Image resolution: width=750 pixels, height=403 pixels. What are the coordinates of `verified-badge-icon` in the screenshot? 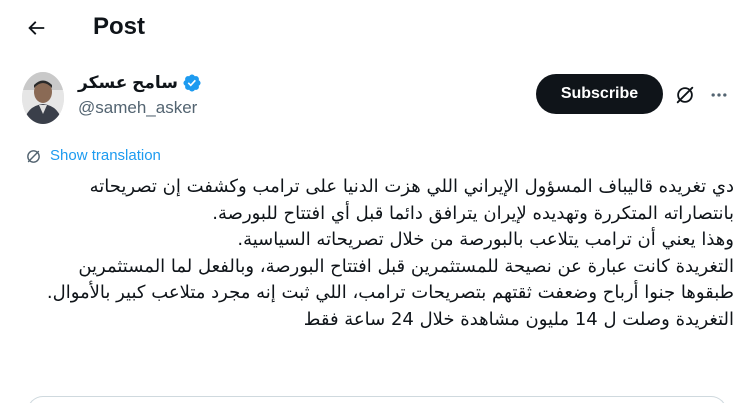 It's located at (192, 83).